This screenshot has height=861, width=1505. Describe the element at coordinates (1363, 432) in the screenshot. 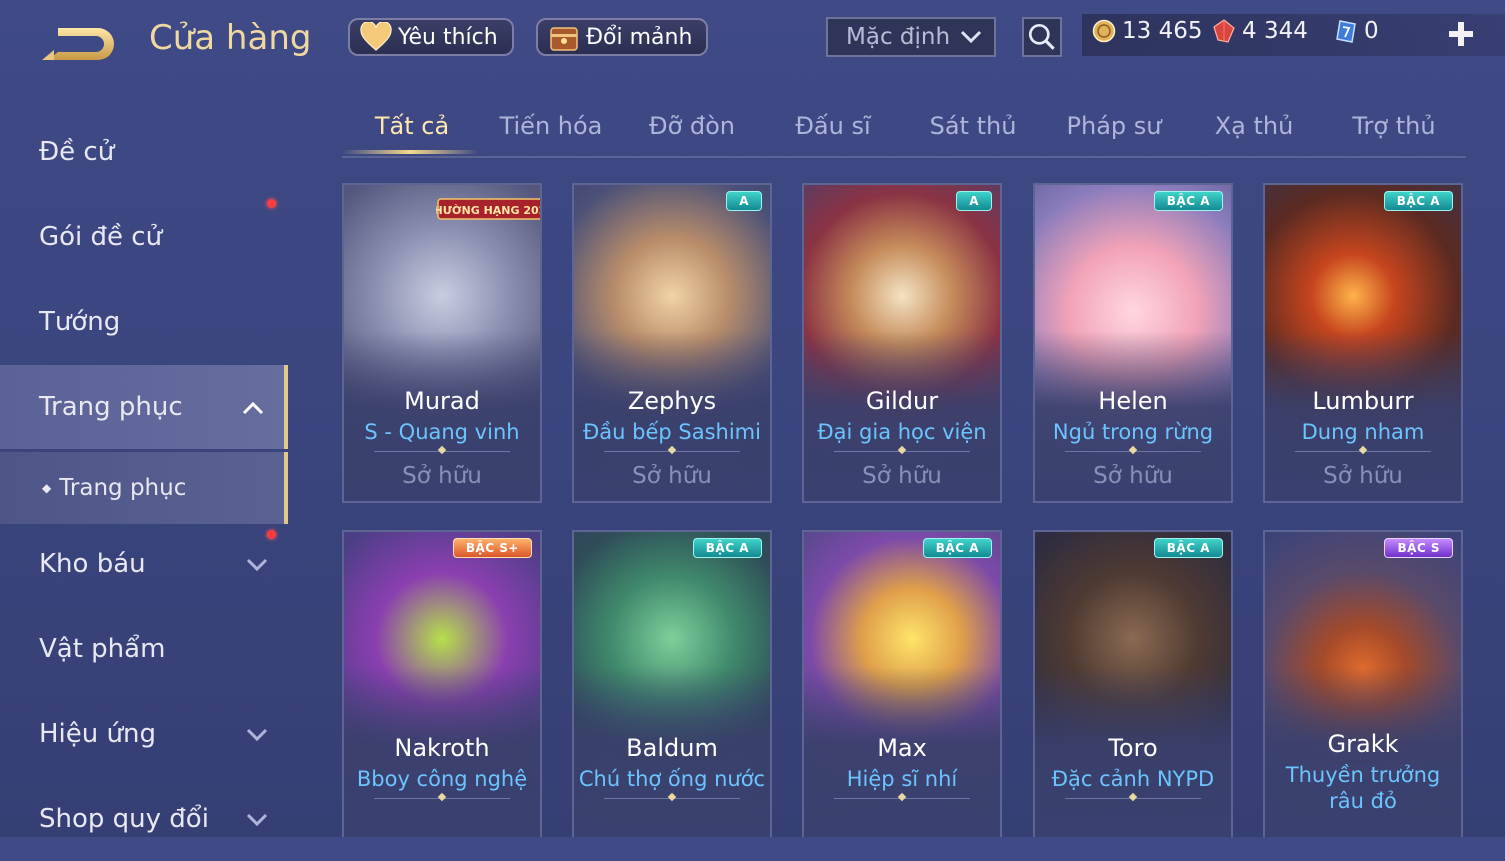

I see `skin-name: Dung nham` at that location.